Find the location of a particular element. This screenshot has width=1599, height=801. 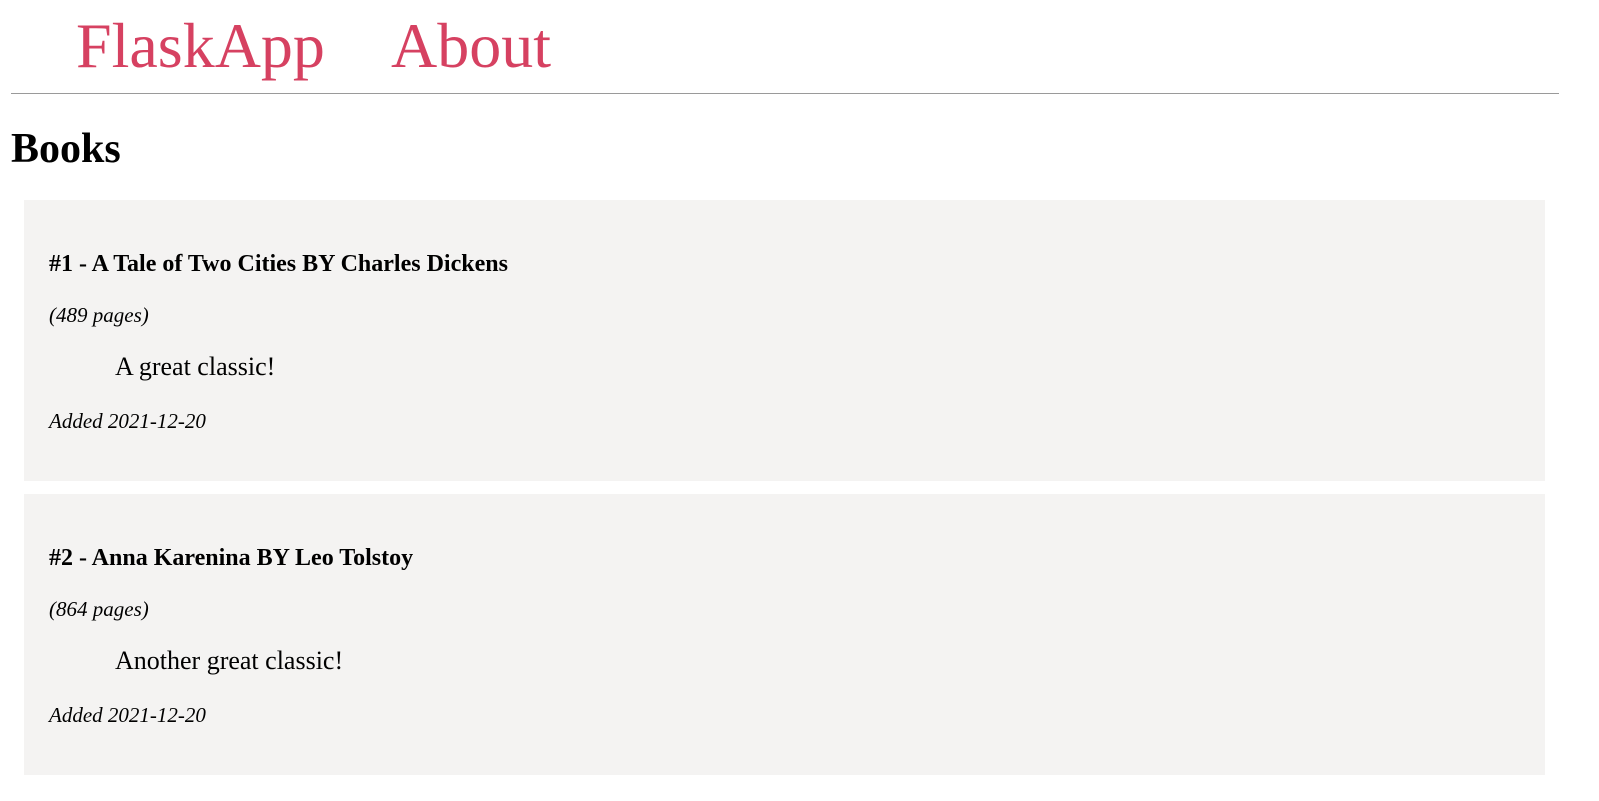

top-nav: FlaskApp About is located at coordinates (799, 42).